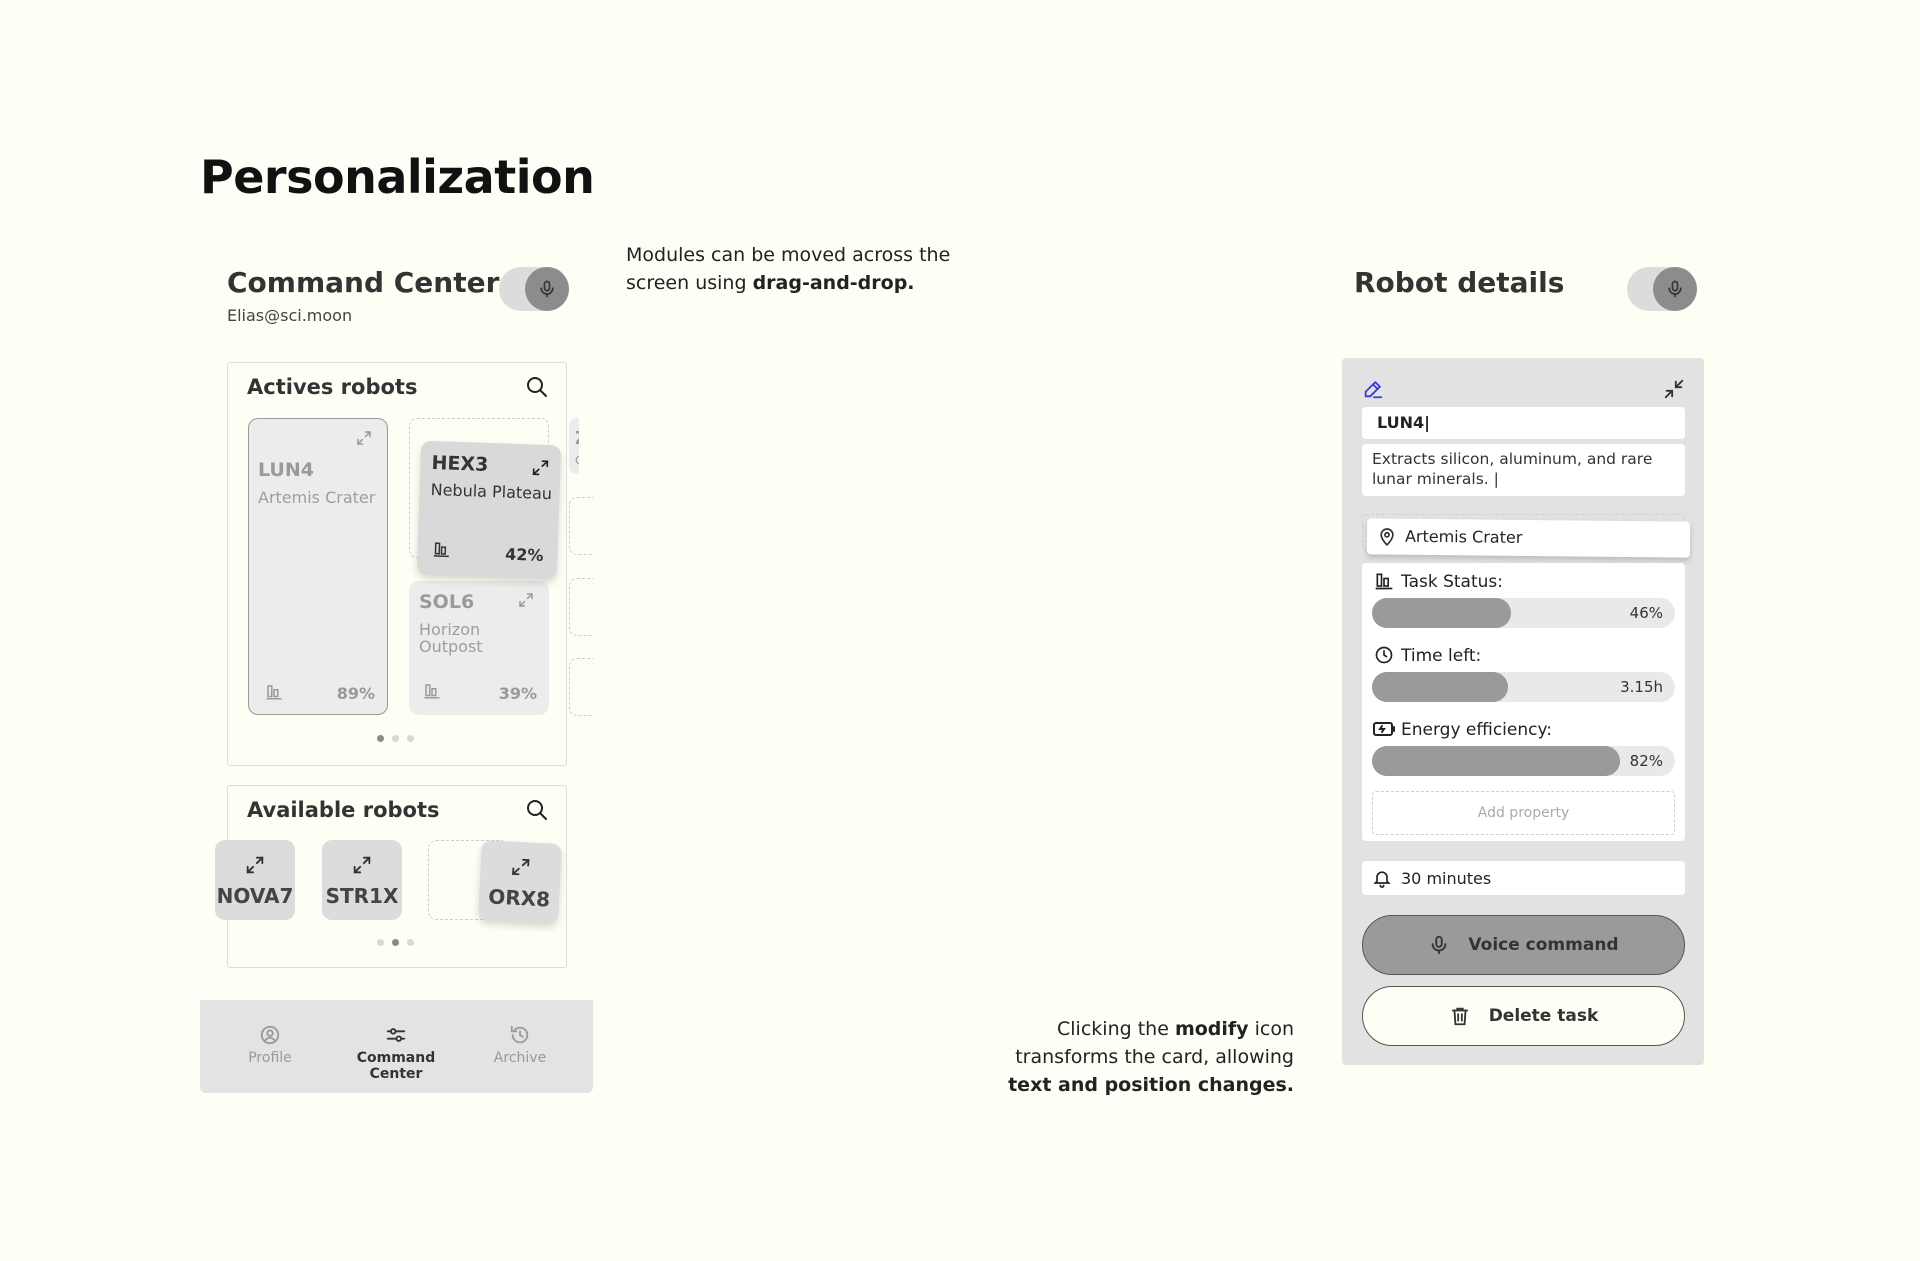 This screenshot has height=1261, width=1920. Describe the element at coordinates (1446, 878) in the screenshot. I see `reminder-value: 30 minutes` at that location.